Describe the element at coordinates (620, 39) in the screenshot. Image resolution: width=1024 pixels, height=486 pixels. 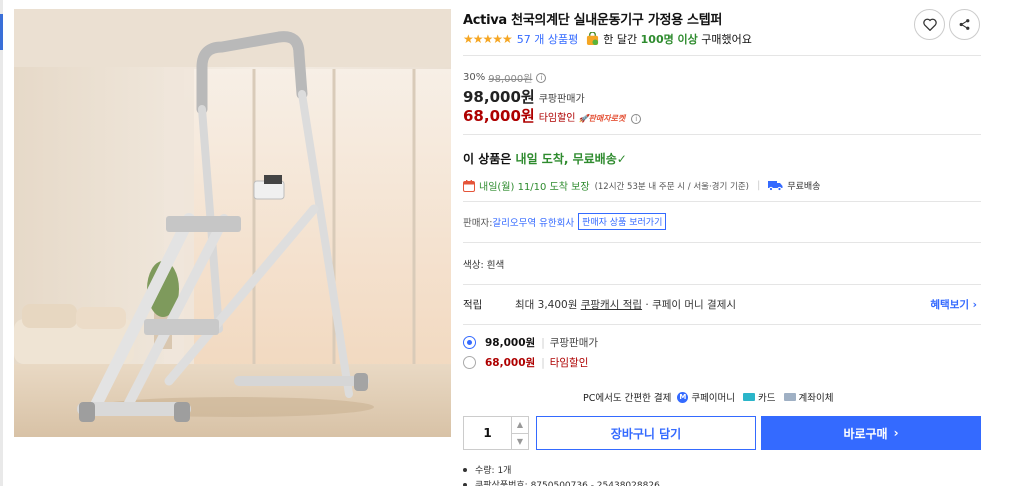
I see `purchase-prefix: 한 달간` at that location.